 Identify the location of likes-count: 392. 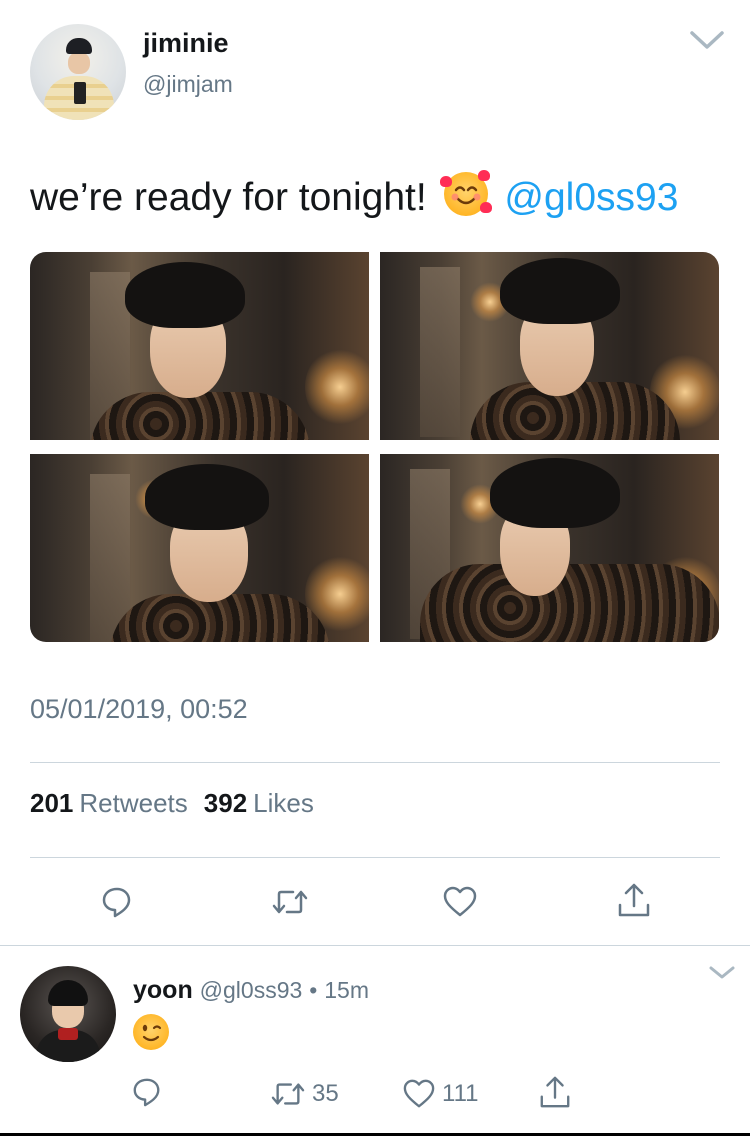
(225, 803).